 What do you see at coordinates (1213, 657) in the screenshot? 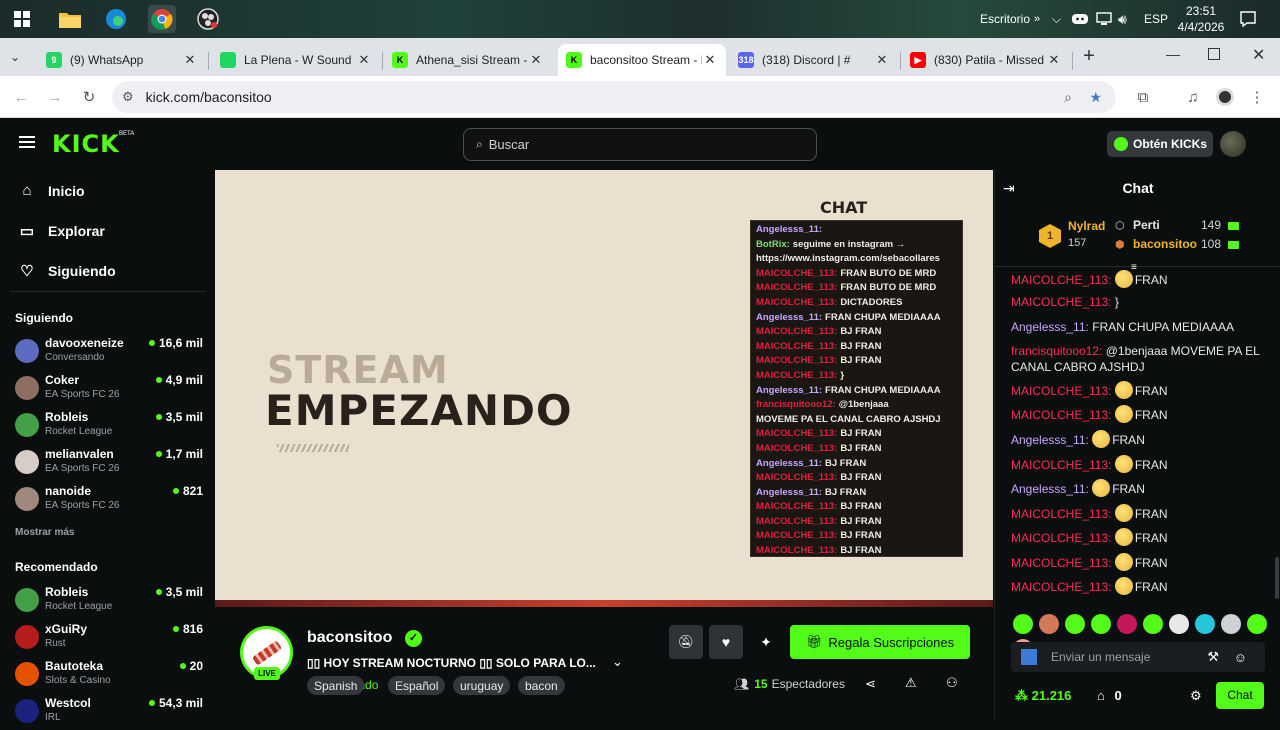
I see `command-icon: ⚒` at bounding box center [1213, 657].